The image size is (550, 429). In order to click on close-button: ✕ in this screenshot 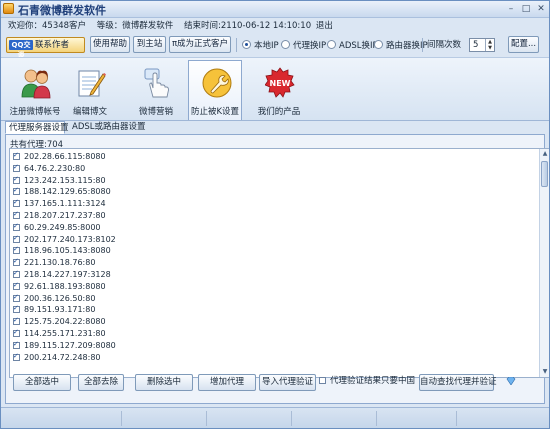, I will do `click(541, 9)`.